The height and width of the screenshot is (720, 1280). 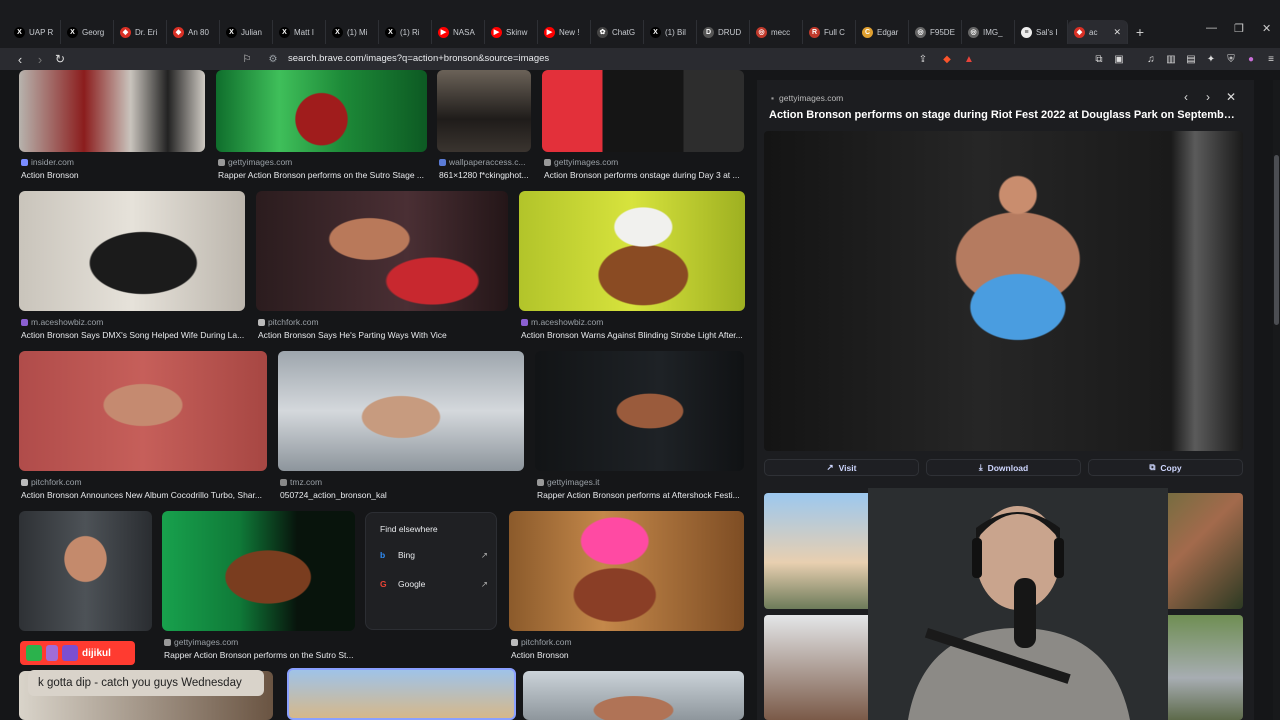 What do you see at coordinates (1041, 32) in the screenshot?
I see `tab-19: ≡ Sal's I` at bounding box center [1041, 32].